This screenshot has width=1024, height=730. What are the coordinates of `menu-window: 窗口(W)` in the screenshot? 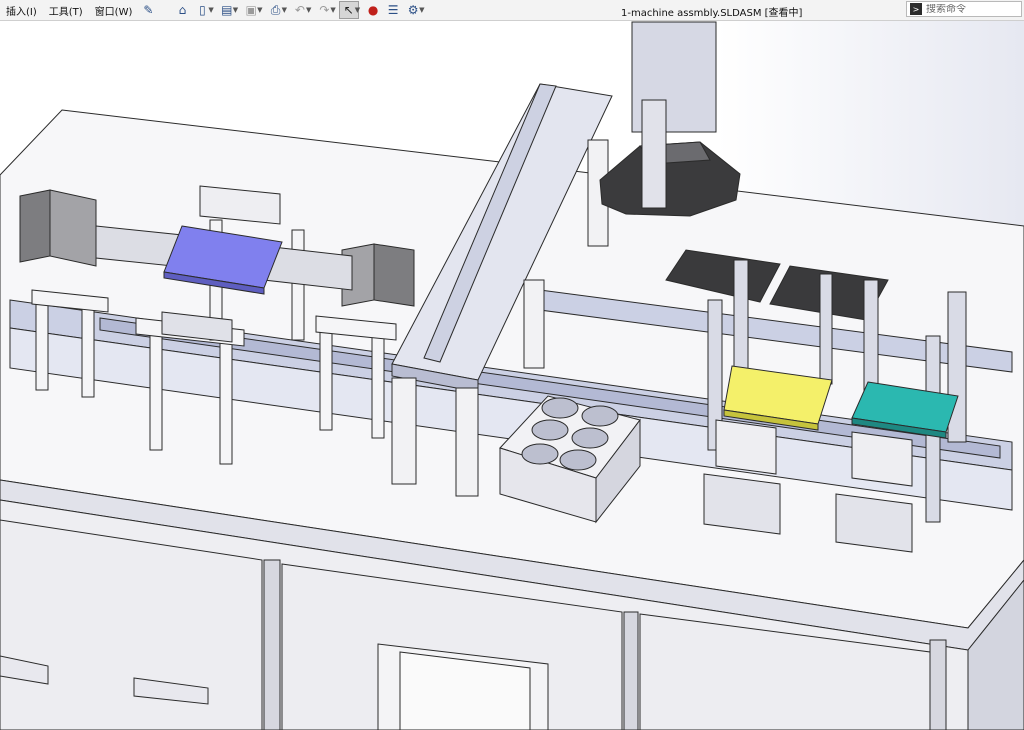 It's located at (114, 10).